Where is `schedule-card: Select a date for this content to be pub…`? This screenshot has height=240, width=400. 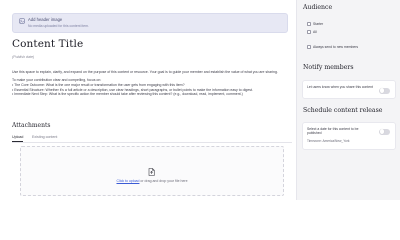 schedule-card: Select a date for this content to be pub… is located at coordinates (349, 136).